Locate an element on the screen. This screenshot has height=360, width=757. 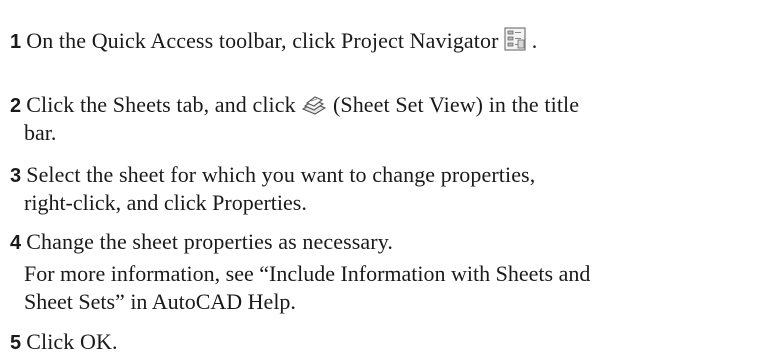
step-number: 5 is located at coordinates (16, 343).